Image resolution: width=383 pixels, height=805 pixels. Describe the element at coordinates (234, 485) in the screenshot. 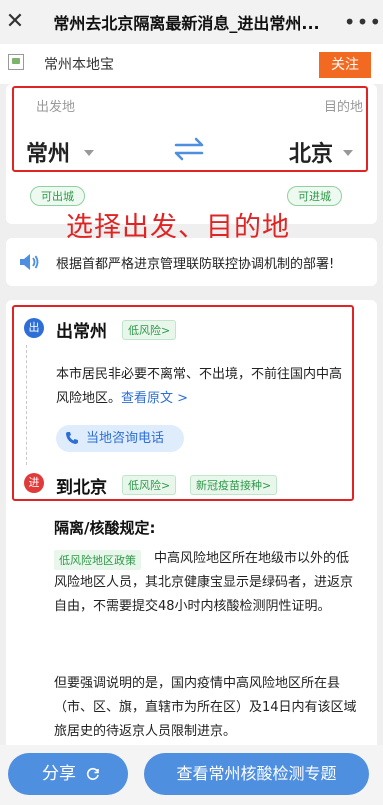

I see `vaccine-link-badge: 新冠疫苗接种>` at that location.